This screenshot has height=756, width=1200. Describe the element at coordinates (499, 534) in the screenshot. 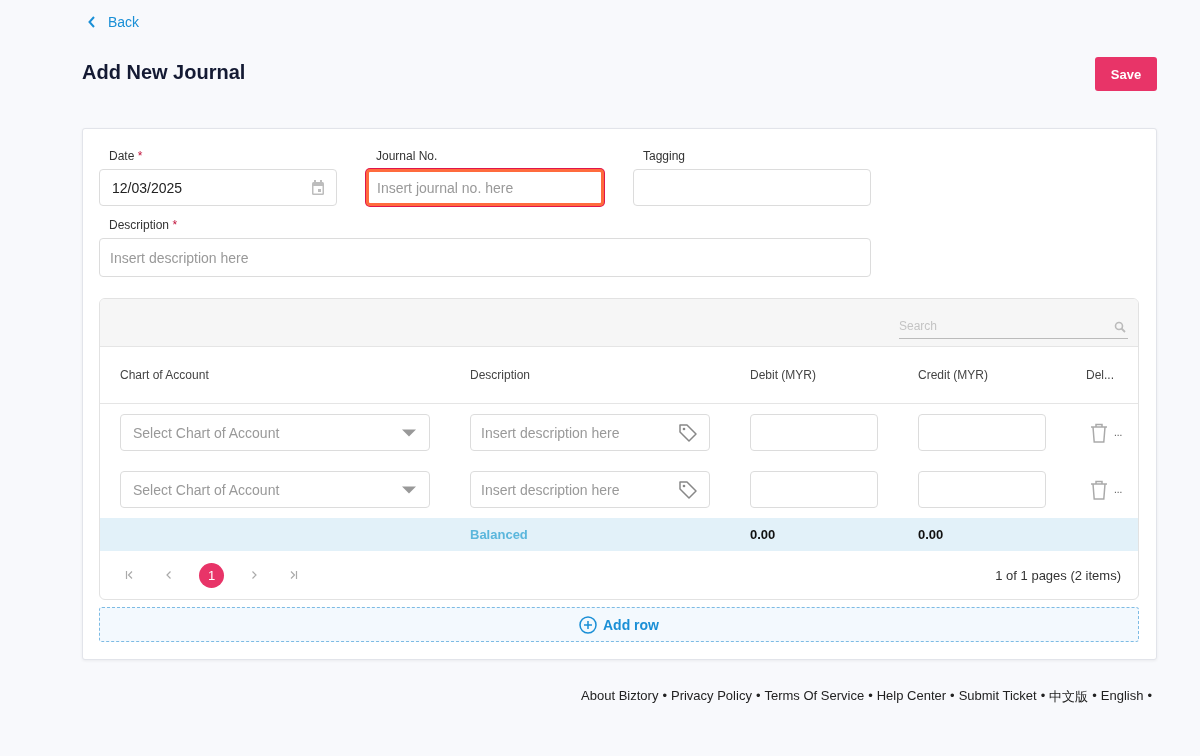

I see `balance-status: Balanced` at that location.